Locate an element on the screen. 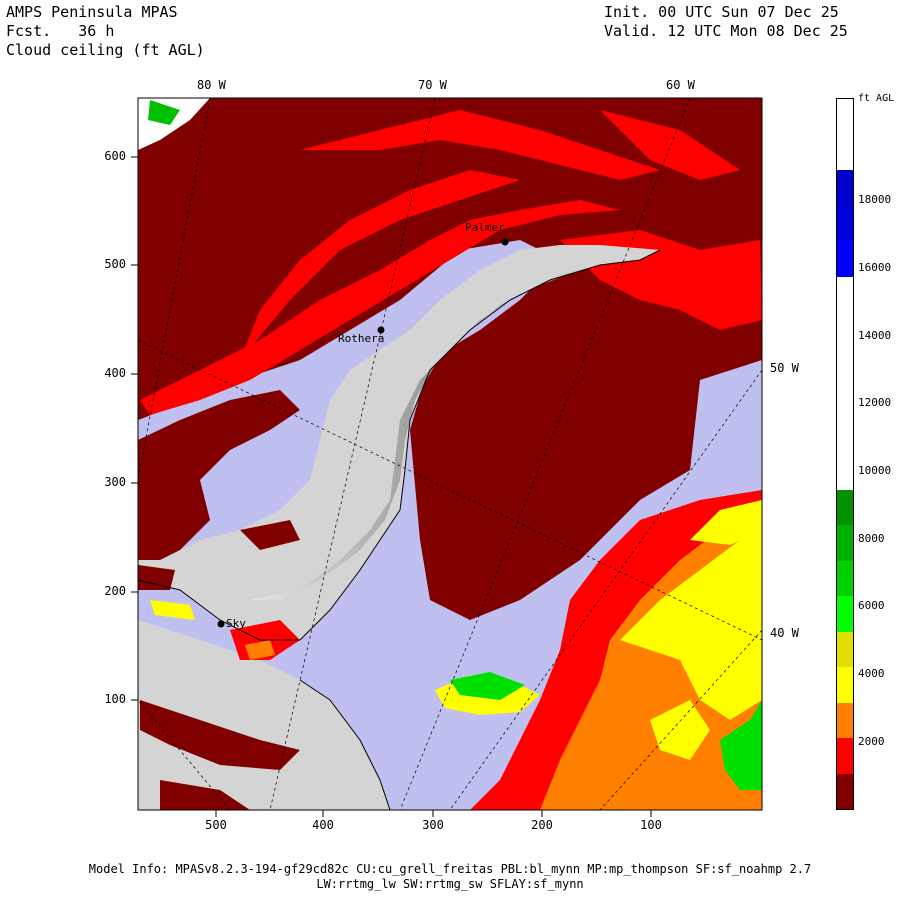 The height and width of the screenshot is (900, 900). lon-label-40w: 40 W is located at coordinates (784, 633).